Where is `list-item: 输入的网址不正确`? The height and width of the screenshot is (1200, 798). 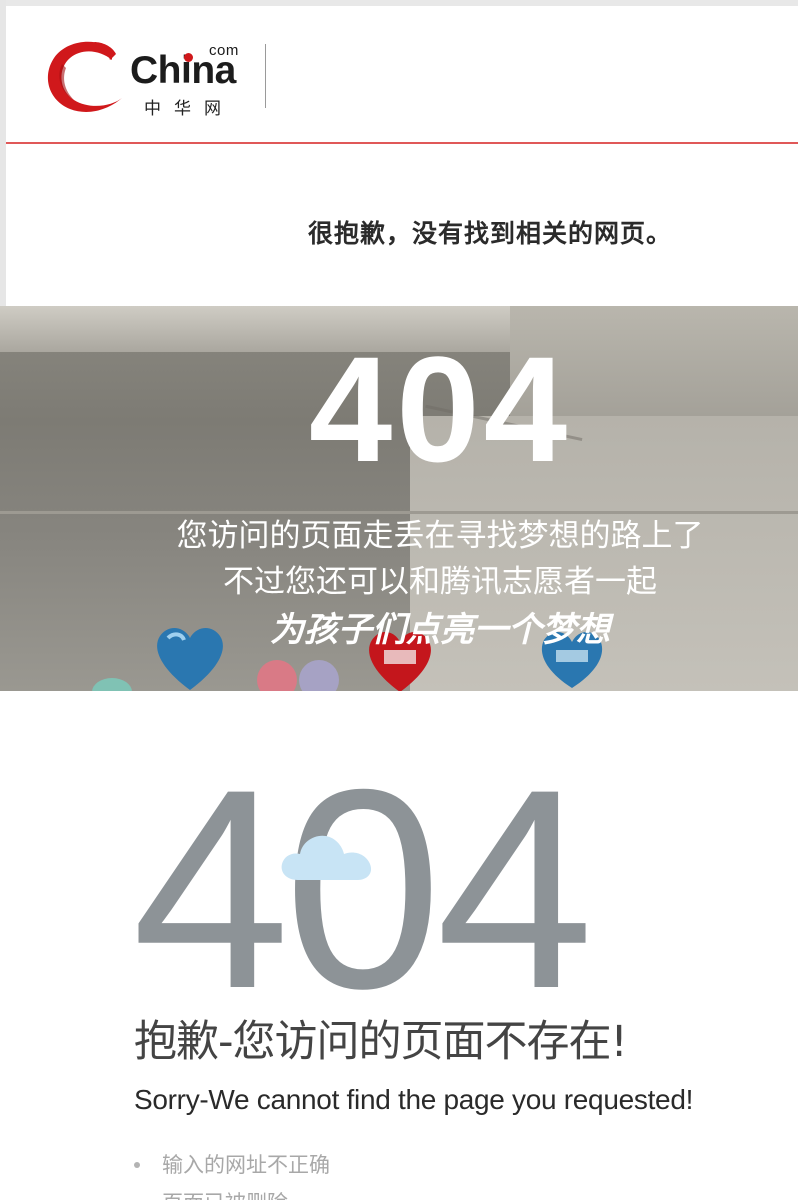
list-item: 输入的网址不正确 is located at coordinates (232, 1165).